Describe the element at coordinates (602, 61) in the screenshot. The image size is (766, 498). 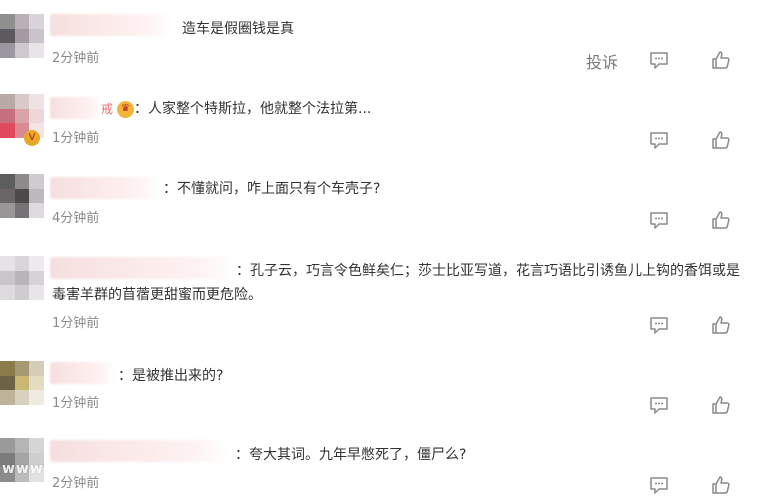
I see `report-button: 投诉` at that location.